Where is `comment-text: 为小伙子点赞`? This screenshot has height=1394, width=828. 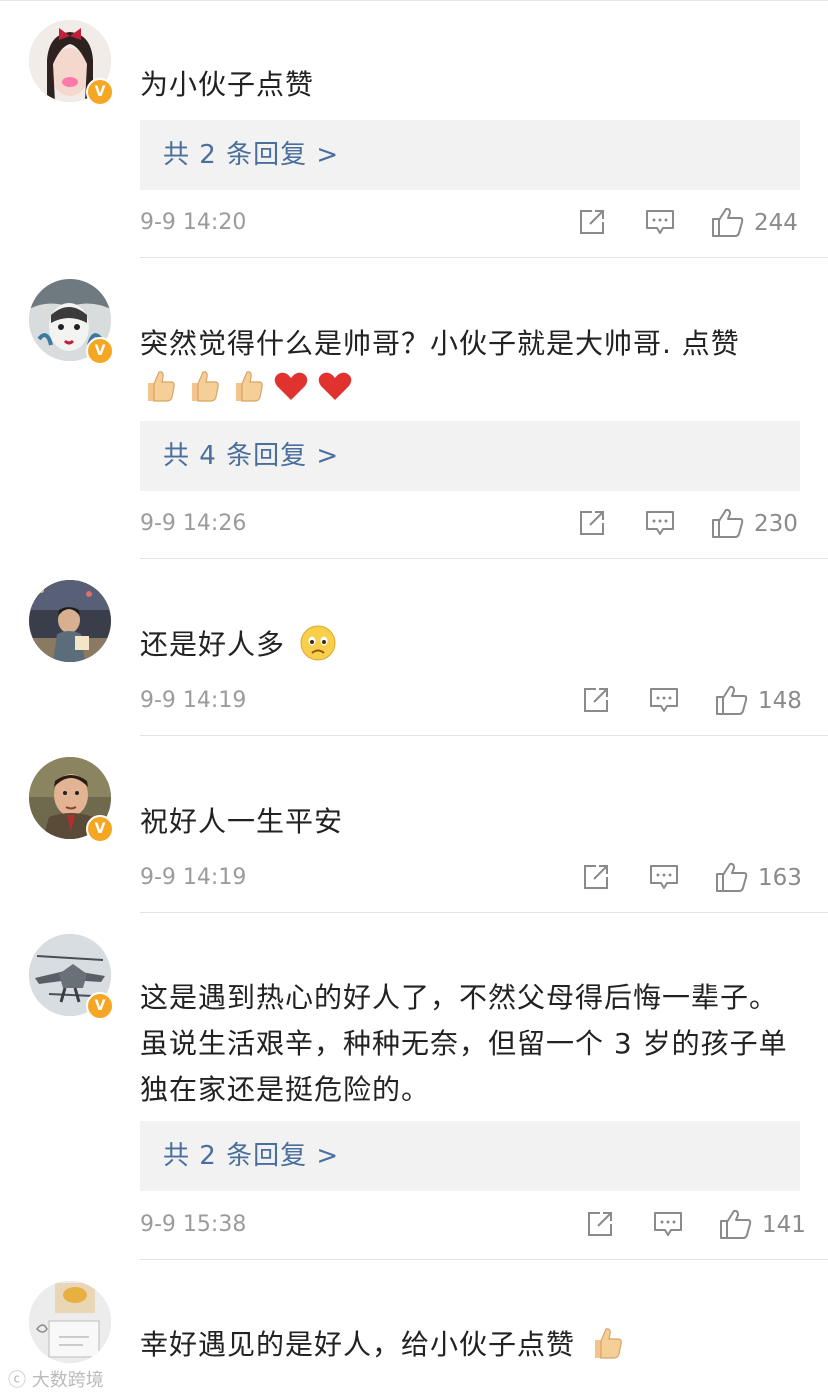
comment-text: 为小伙子点赞 is located at coordinates (227, 84).